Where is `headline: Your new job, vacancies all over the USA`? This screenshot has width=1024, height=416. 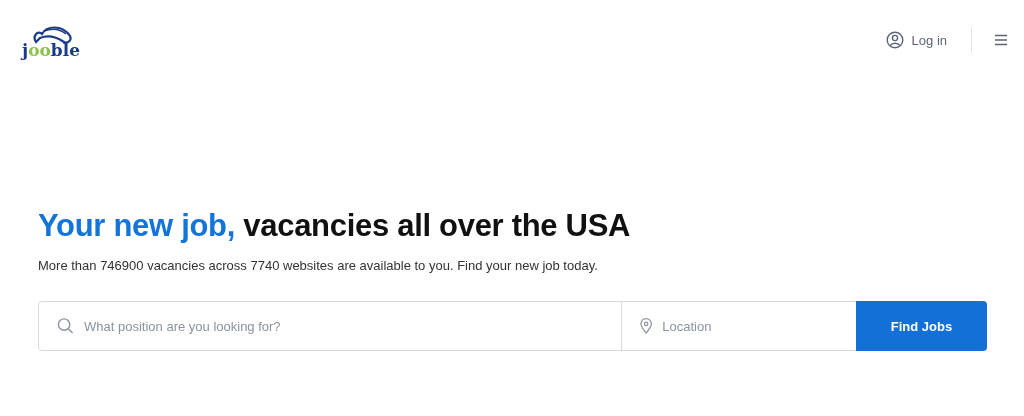 headline: Your new job, vacancies all over the USA is located at coordinates (335, 226).